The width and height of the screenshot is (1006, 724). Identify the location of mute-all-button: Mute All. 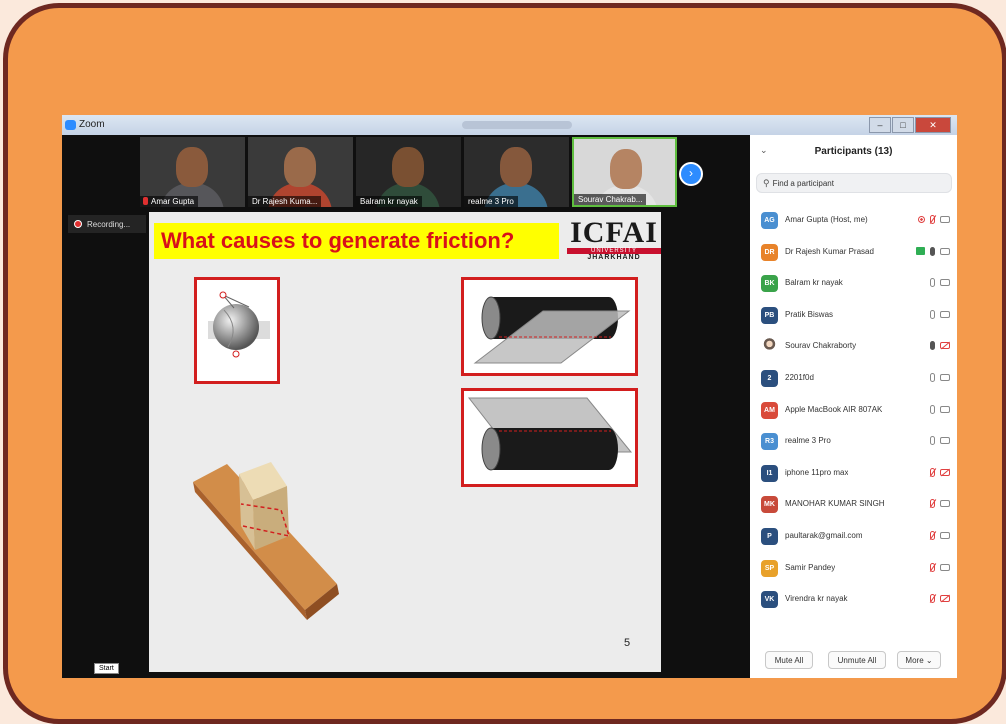
(789, 660).